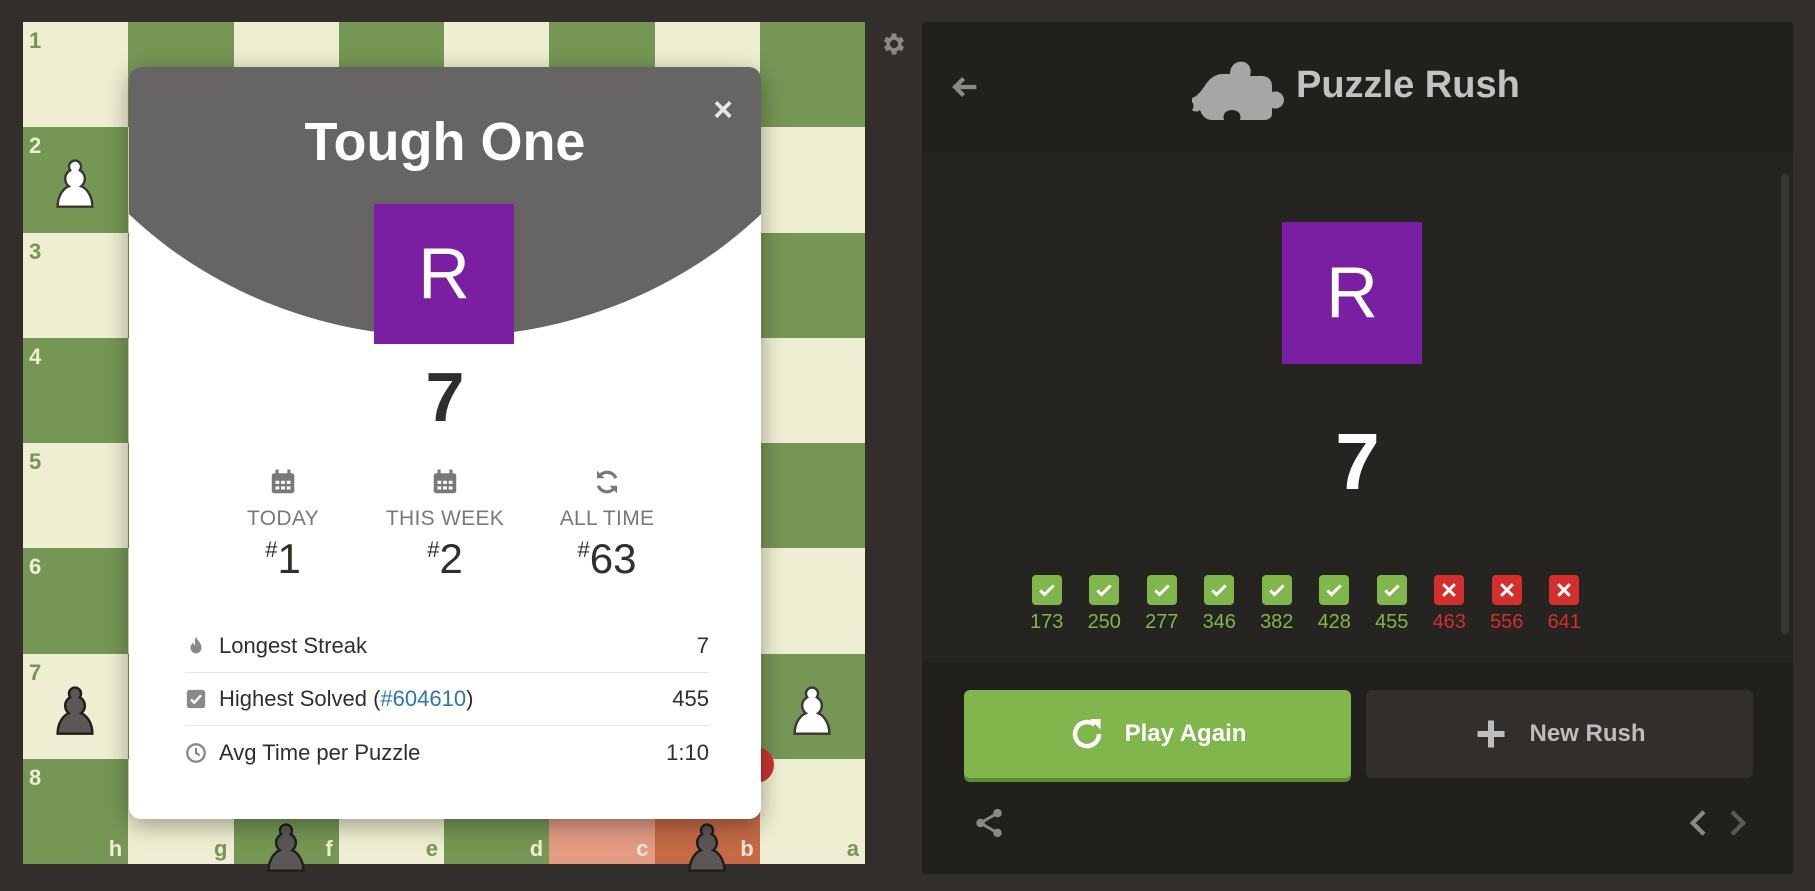 This screenshot has height=891, width=1815. What do you see at coordinates (35, 251) in the screenshot?
I see `rank-label: 3` at bounding box center [35, 251].